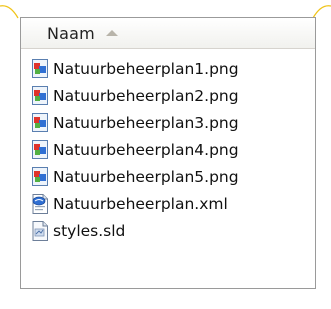 This screenshot has width=331, height=309. I want to click on file-row: Natuurbeheerplan.xml, so click(171, 203).